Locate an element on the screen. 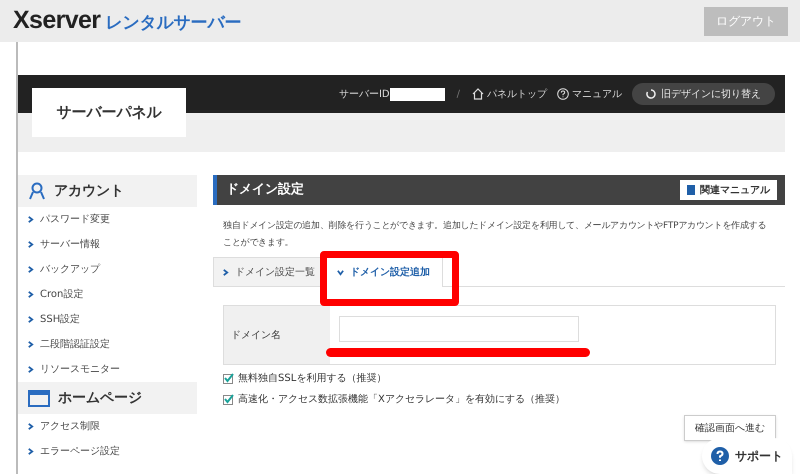 This screenshot has height=474, width=800. sidebar-item: リソースモニター is located at coordinates (107, 369).